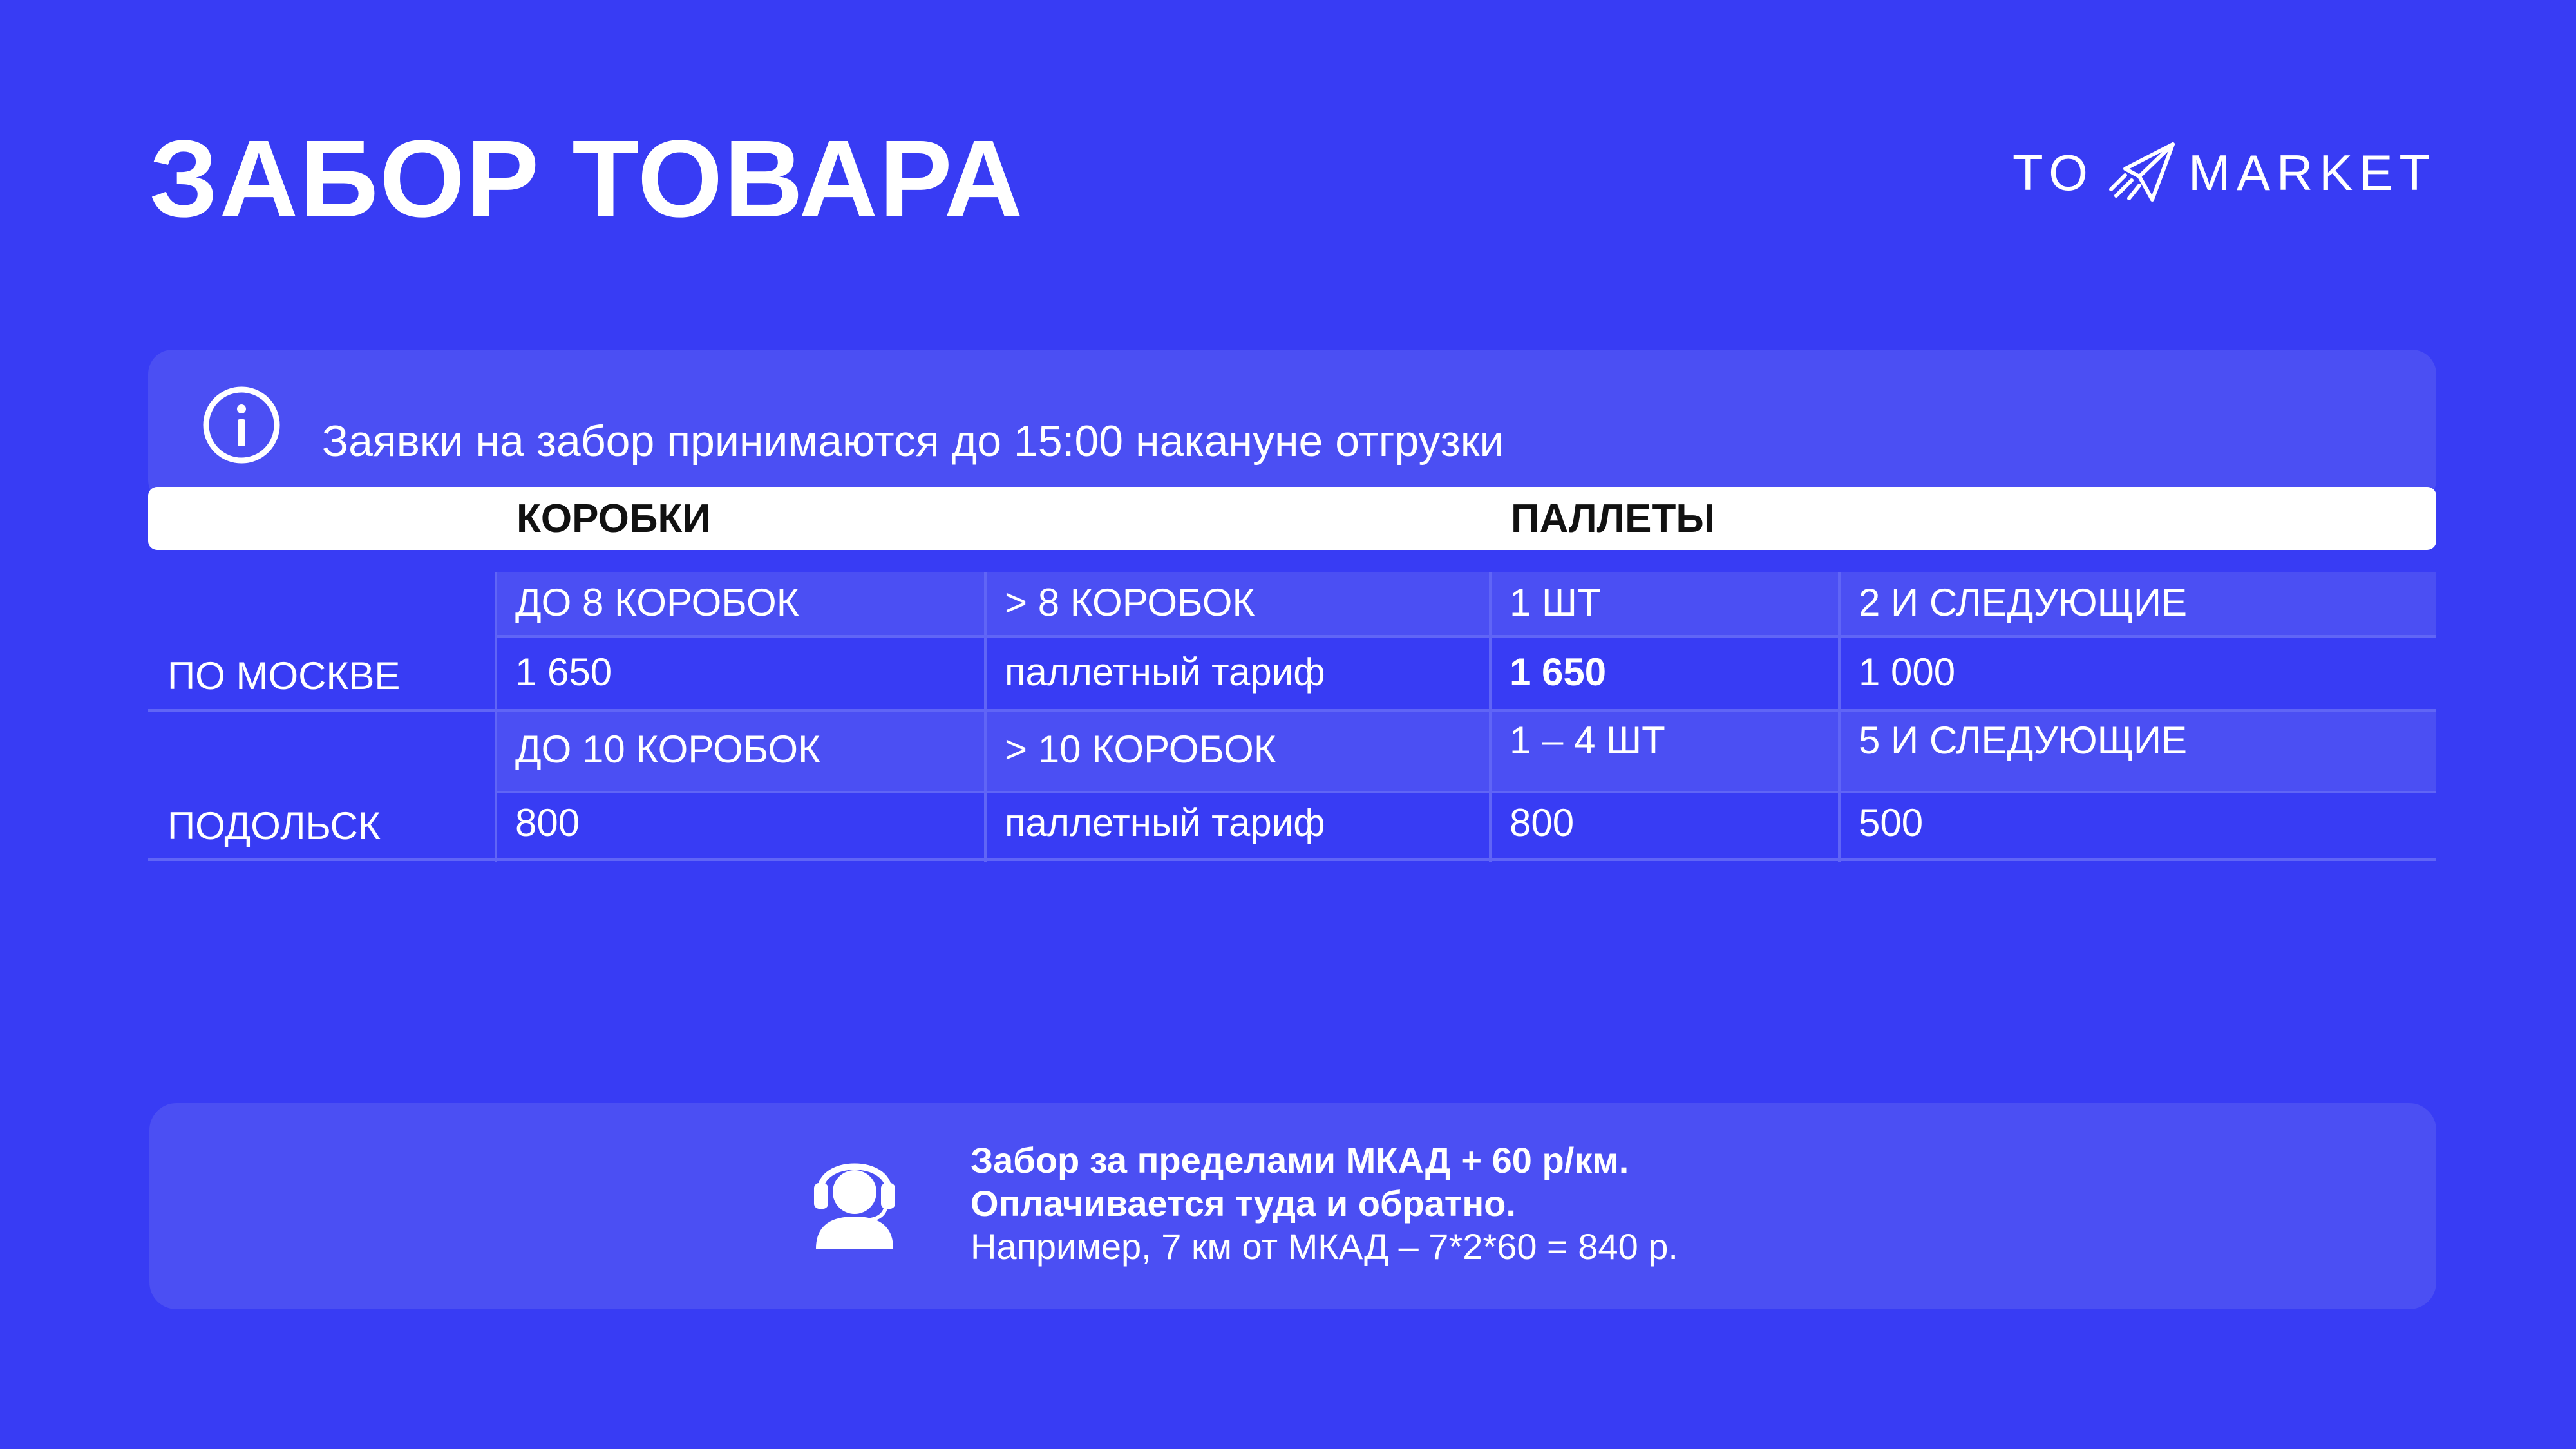 This screenshot has height=1449, width=2576. I want to click on table-cell: ДО 10 КОРОБОК, so click(668, 749).